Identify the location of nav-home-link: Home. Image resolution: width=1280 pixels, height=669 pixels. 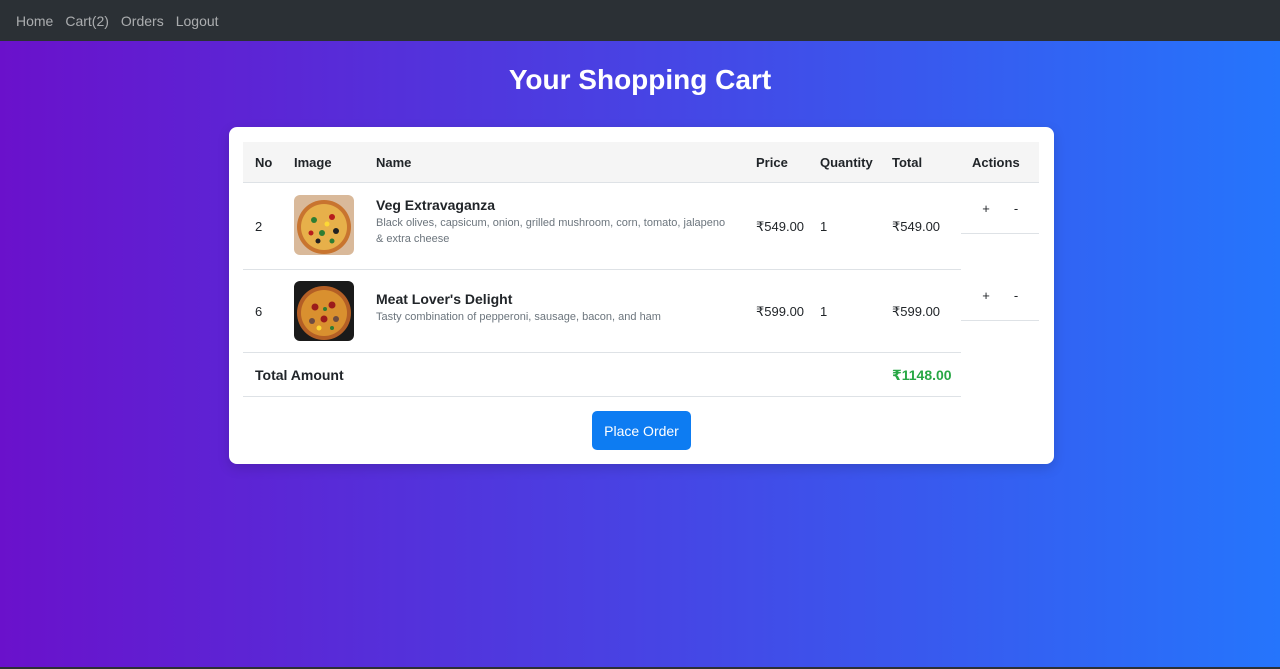
(34, 21).